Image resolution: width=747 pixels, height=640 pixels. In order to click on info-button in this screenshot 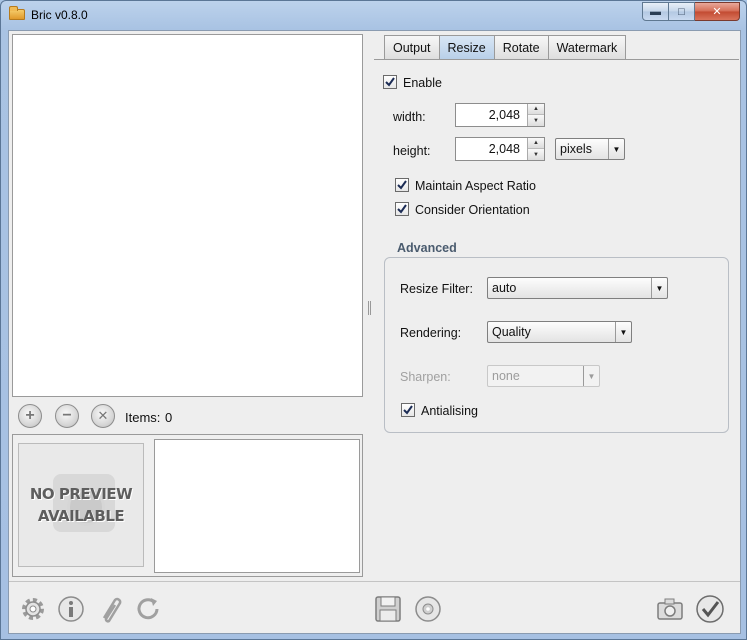, I will do `click(71, 609)`.